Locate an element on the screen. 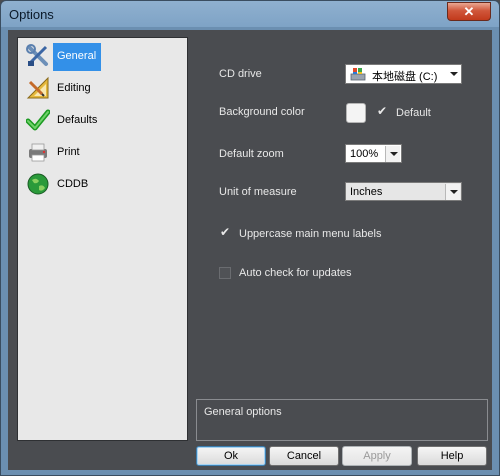  default-zoom-label: Default zoom is located at coordinates (251, 154).